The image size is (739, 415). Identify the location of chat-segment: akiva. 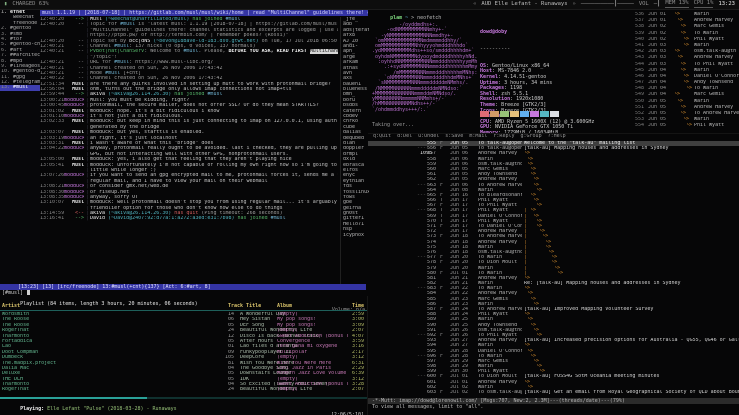
(98, 95).